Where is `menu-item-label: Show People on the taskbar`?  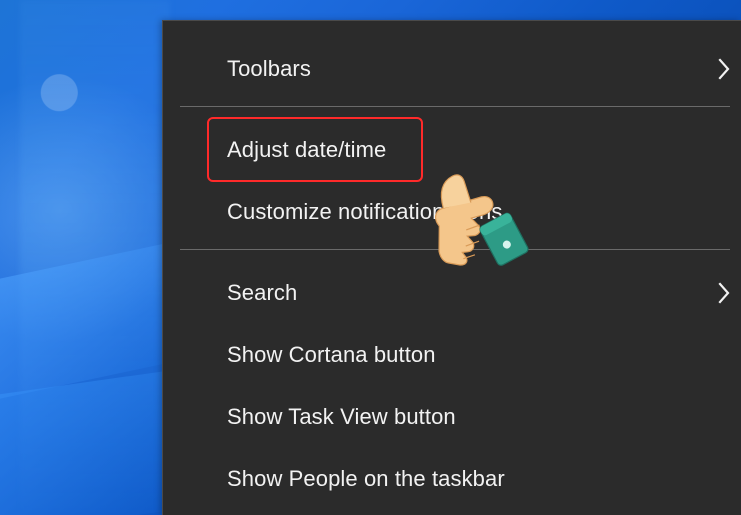
menu-item-label: Show People on the taskbar is located at coordinates (366, 478).